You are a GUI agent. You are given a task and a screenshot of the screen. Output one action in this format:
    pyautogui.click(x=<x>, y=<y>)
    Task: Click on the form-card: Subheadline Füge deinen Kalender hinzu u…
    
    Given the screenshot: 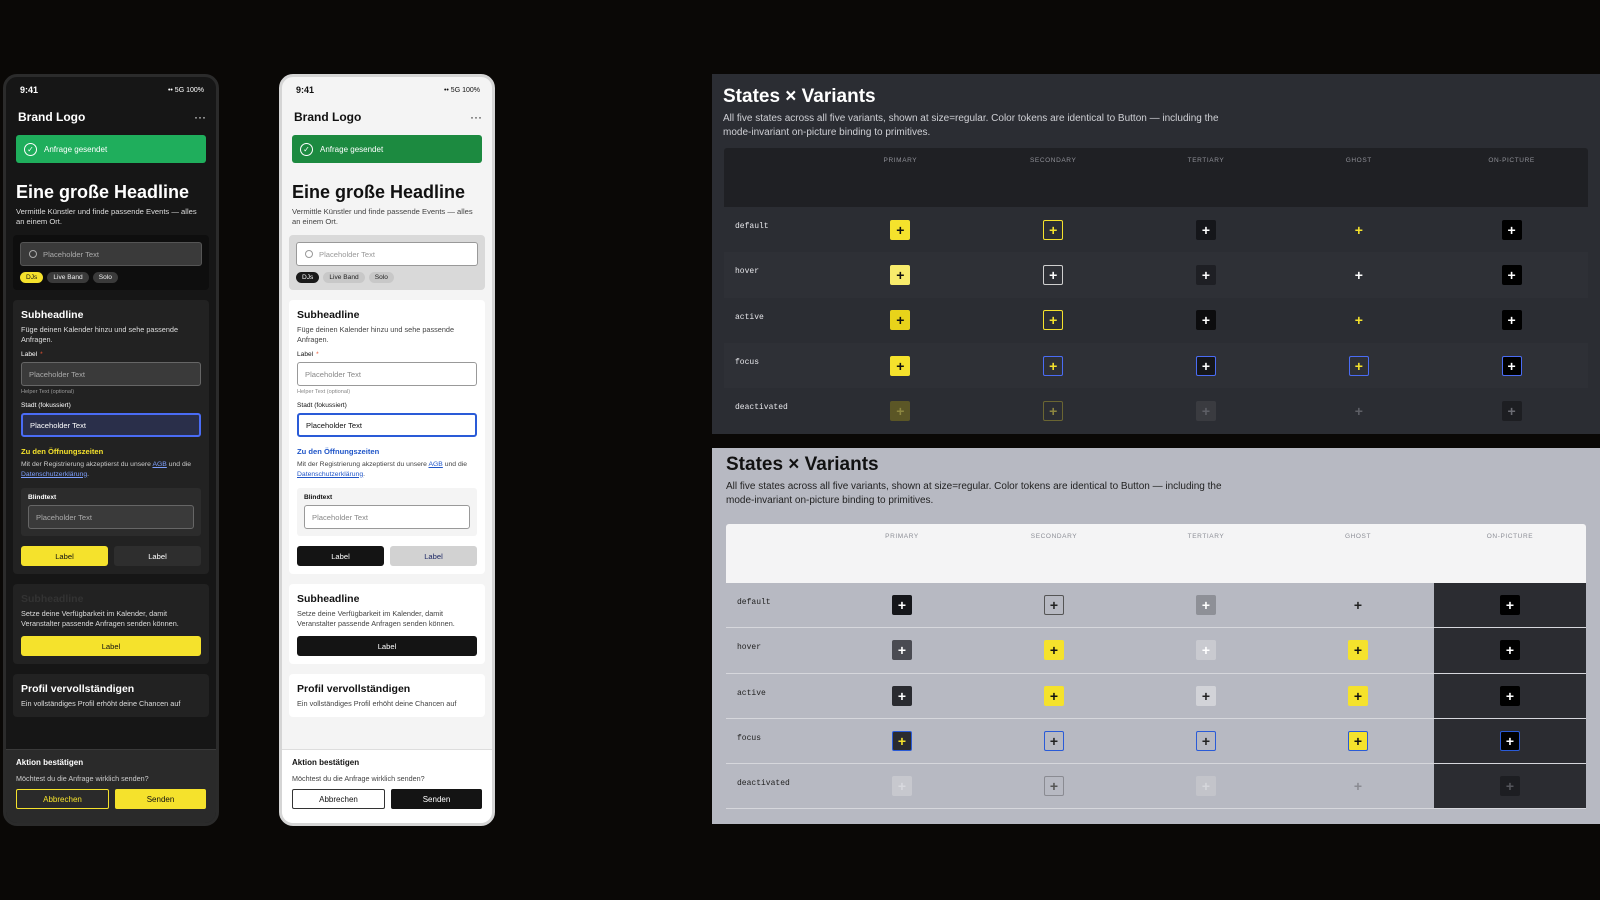 What is the action you would take?
    pyautogui.click(x=111, y=437)
    